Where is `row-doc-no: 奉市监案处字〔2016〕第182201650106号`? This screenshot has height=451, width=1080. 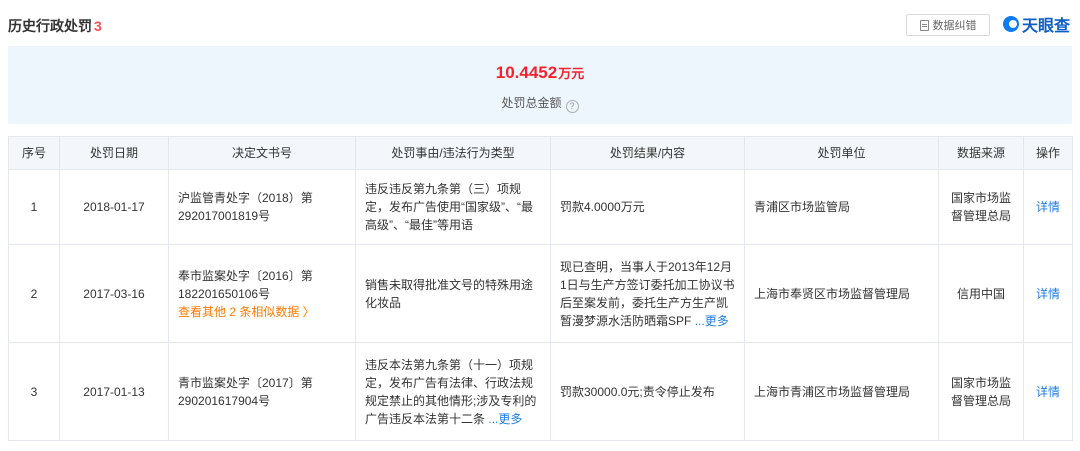 row-doc-no: 奉市监案处字〔2016〕第182201650106号 is located at coordinates (245, 284).